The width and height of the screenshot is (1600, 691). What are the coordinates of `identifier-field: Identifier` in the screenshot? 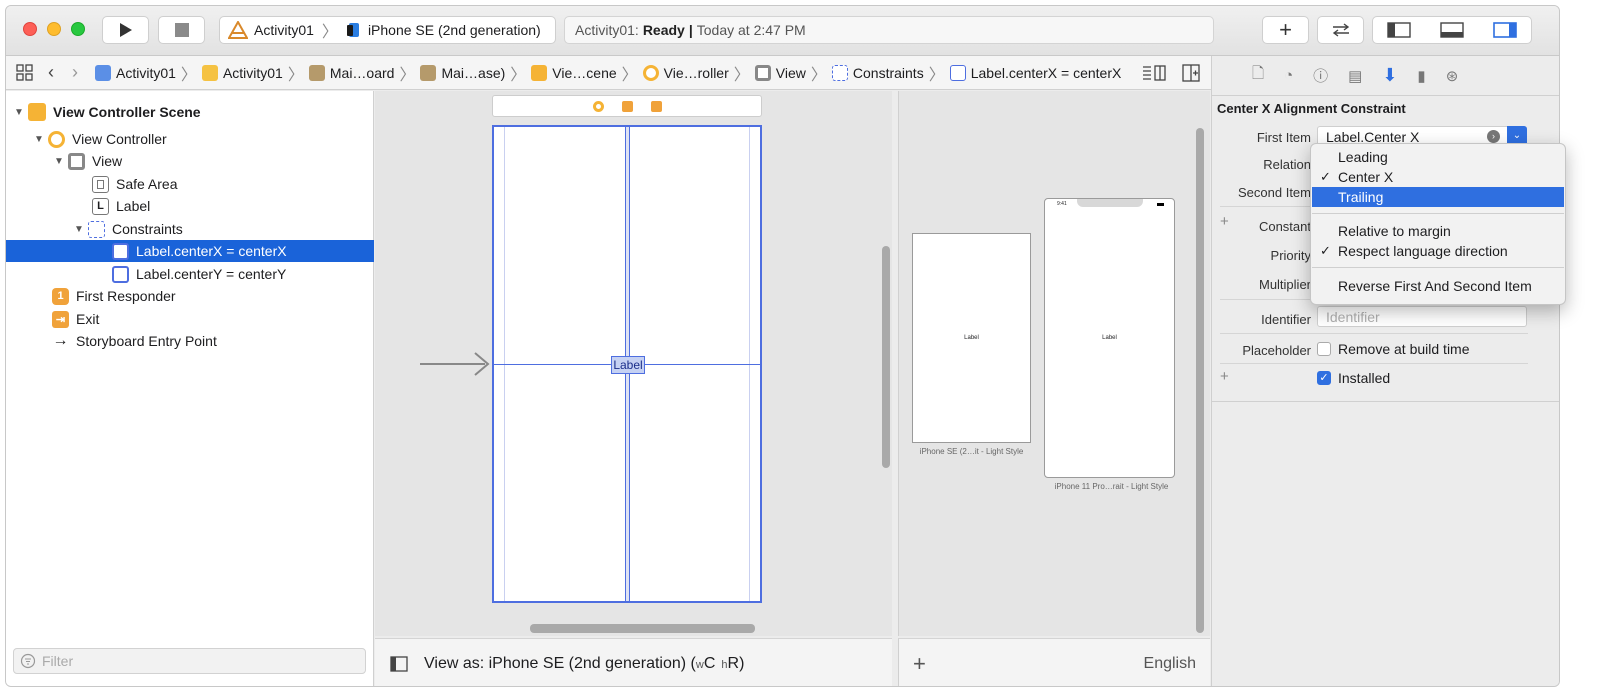 It's located at (1422, 316).